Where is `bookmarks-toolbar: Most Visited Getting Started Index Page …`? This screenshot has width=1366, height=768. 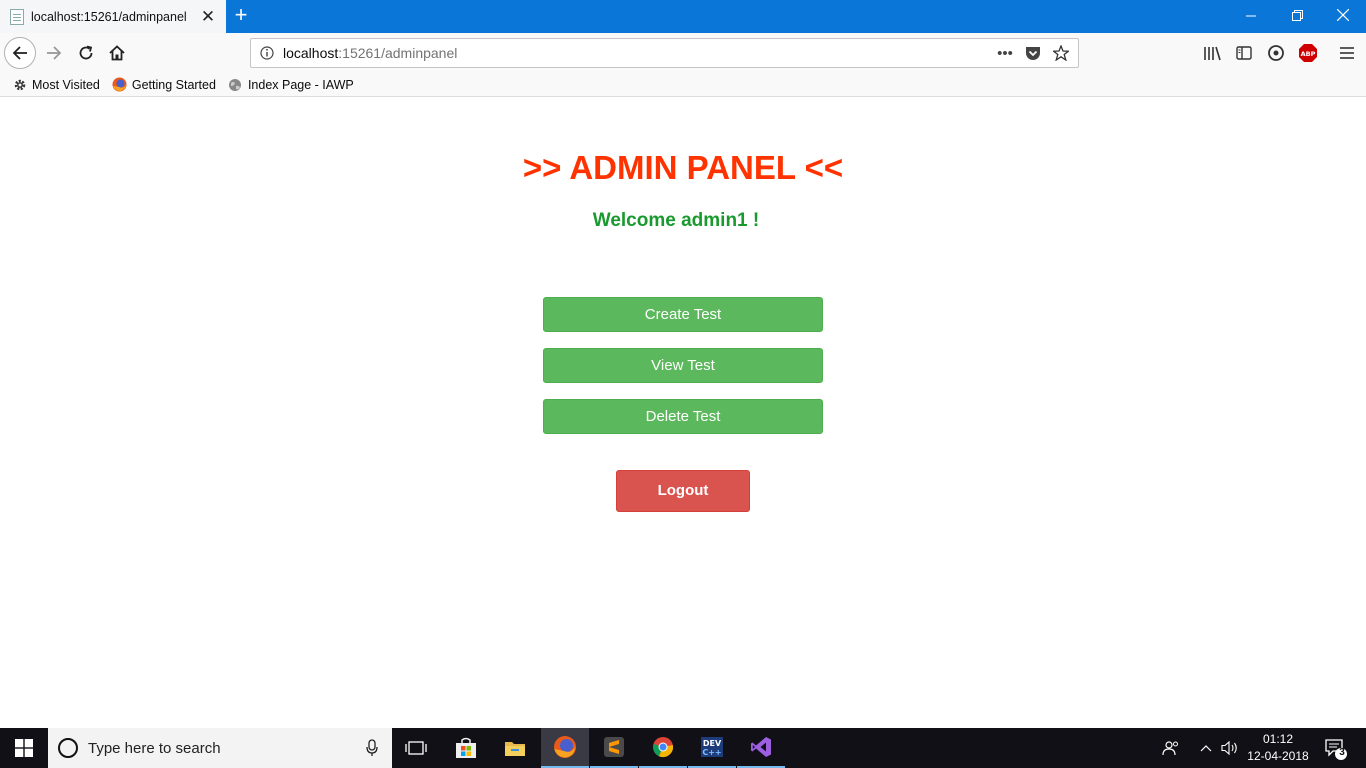
bookmarks-toolbar: Most Visited Getting Started Index Page … is located at coordinates (683, 85).